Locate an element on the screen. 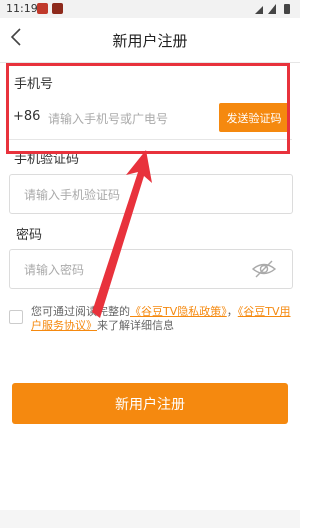 The image size is (320, 528). agreement-text: 您可通过阅读完整的《谷豆TV隐私政策》，《谷豆TV用户服务协议》来了解详细信息 is located at coordinates (163, 319).